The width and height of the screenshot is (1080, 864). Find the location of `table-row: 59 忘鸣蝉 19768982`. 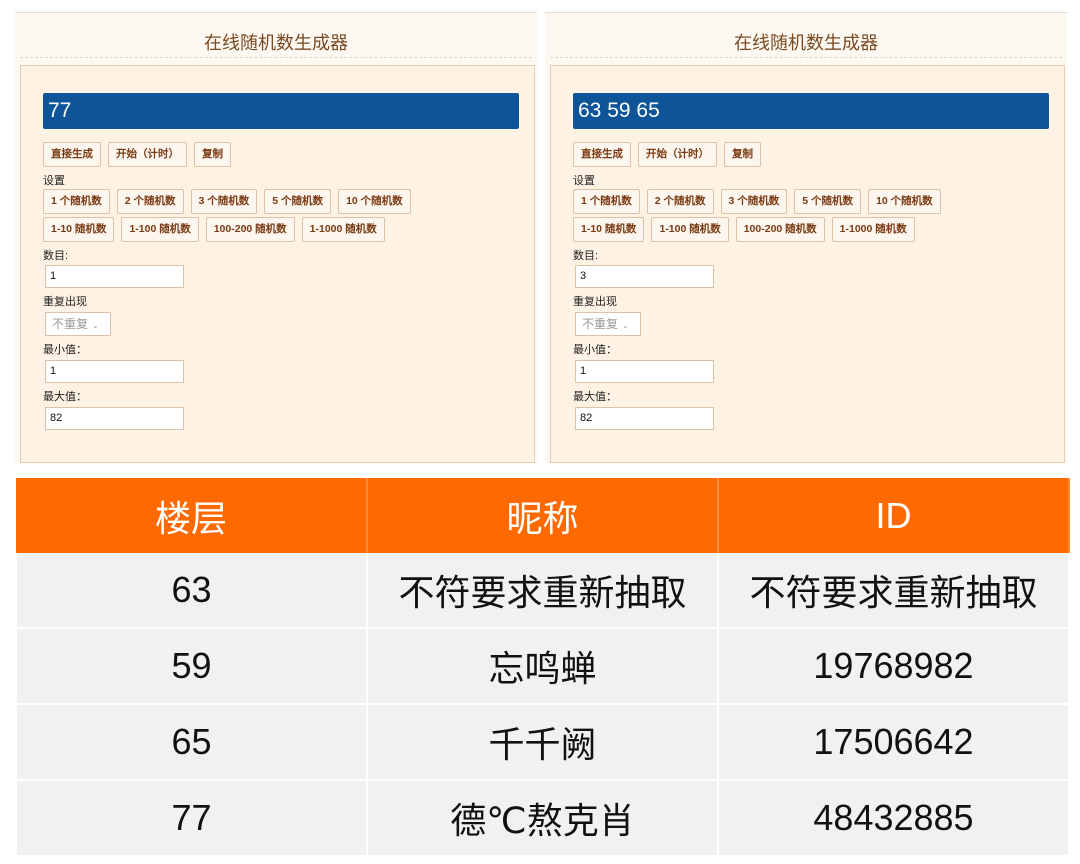

table-row: 59 忘鸣蝉 19768982 is located at coordinates (542, 666).